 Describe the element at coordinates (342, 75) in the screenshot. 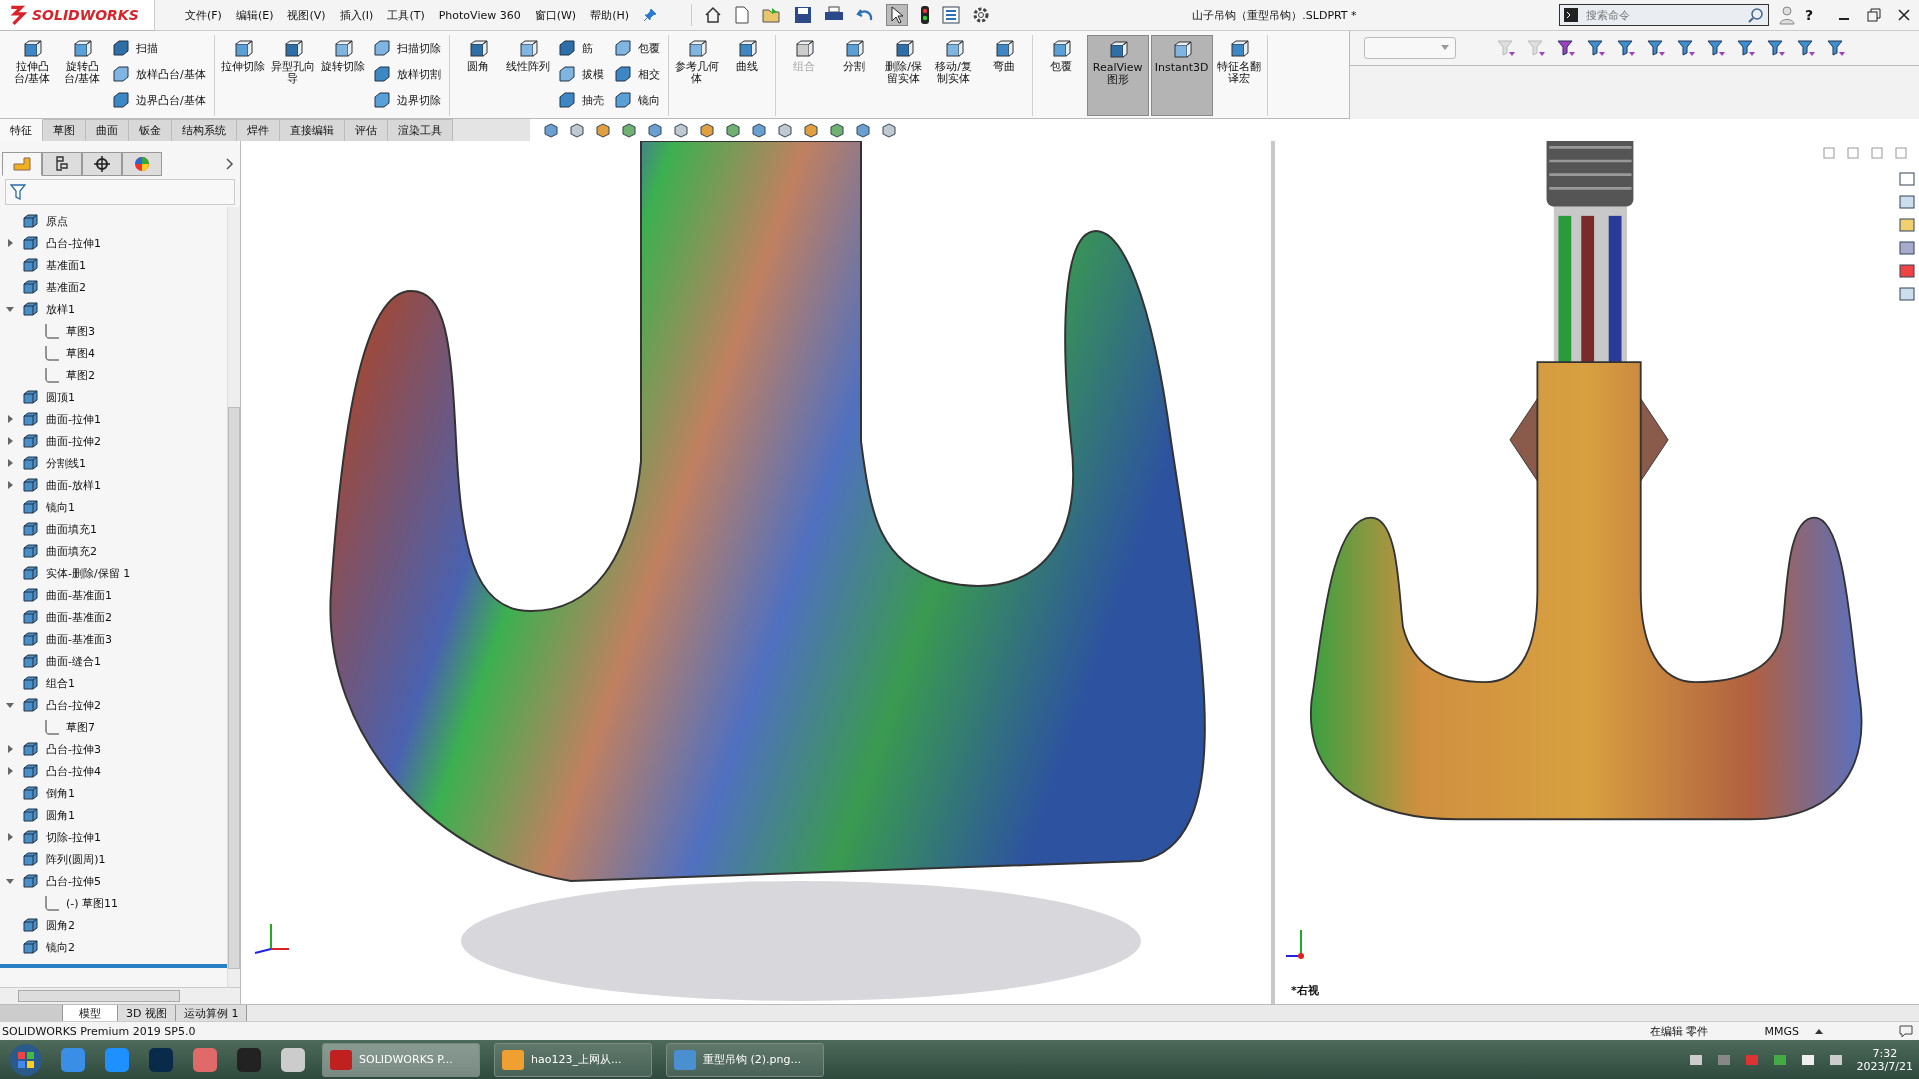

I see `tool-button: 旋转切除` at that location.